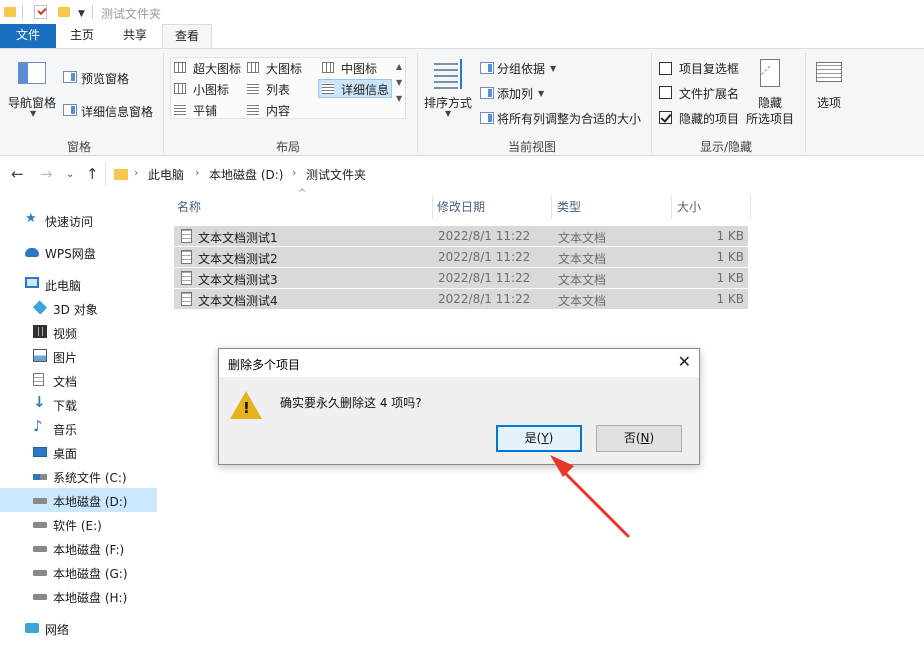 Image resolution: width=924 pixels, height=655 pixels. What do you see at coordinates (70, 174) in the screenshot?
I see `recent-locations-chevron-icon: ⌄` at bounding box center [70, 174].